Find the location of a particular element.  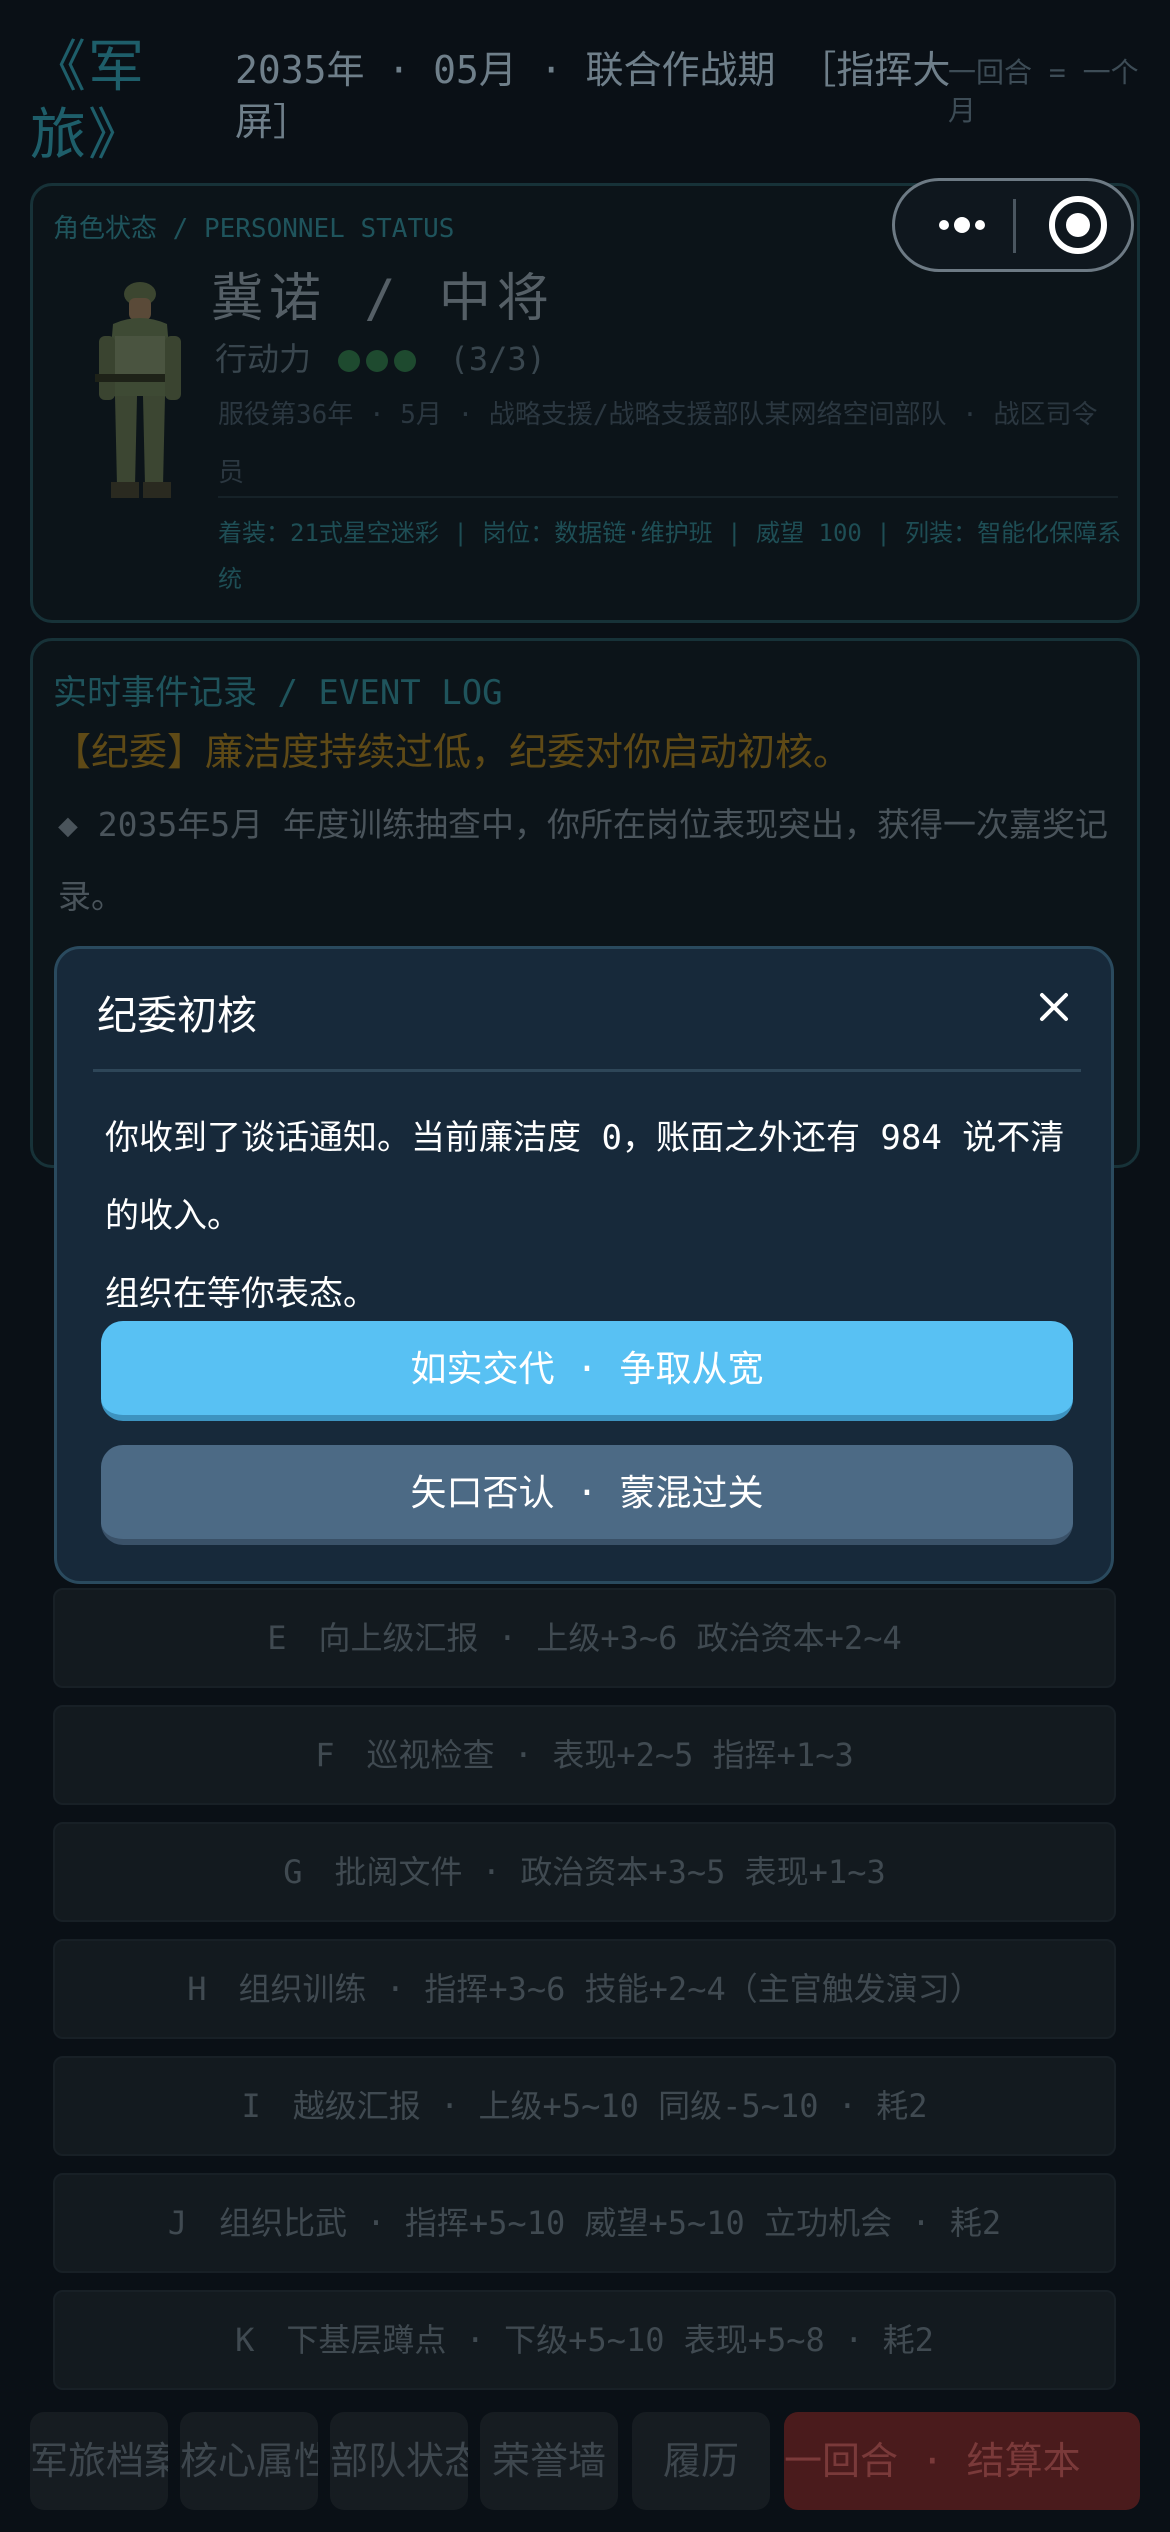

confess-button: 如实交代 · 争取从宽 is located at coordinates (587, 1371).